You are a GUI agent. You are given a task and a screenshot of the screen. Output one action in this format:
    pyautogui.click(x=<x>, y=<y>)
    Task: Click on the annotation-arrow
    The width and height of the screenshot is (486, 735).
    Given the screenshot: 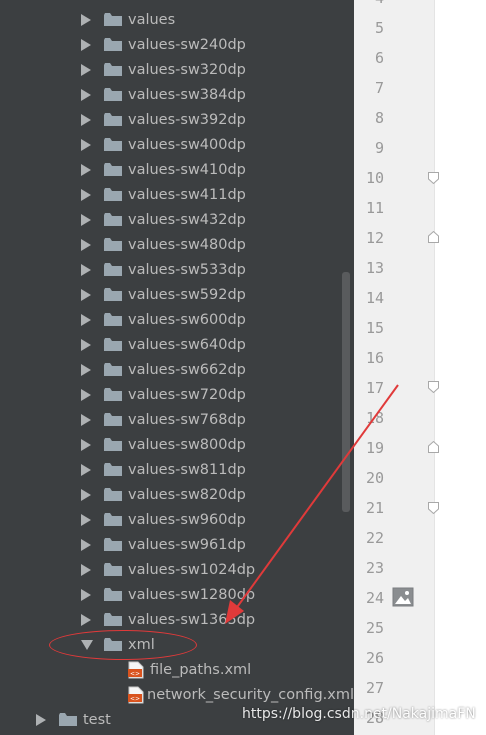 What is the action you would take?
    pyautogui.click(x=312, y=504)
    